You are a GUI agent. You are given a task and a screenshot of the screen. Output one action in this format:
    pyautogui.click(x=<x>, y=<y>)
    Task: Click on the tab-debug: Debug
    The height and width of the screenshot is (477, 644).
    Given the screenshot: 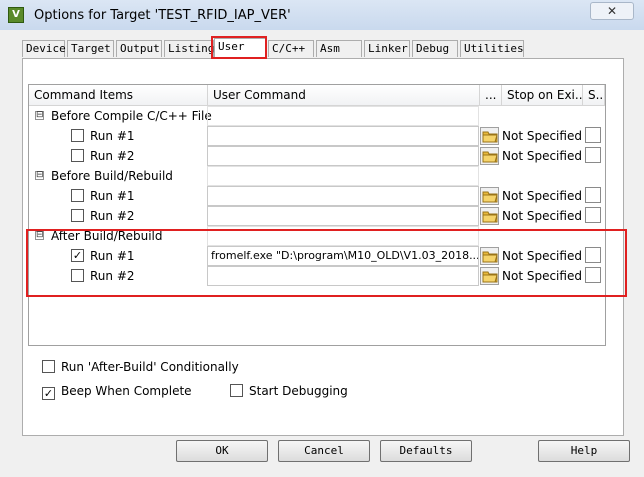 What is the action you would take?
    pyautogui.click(x=435, y=48)
    